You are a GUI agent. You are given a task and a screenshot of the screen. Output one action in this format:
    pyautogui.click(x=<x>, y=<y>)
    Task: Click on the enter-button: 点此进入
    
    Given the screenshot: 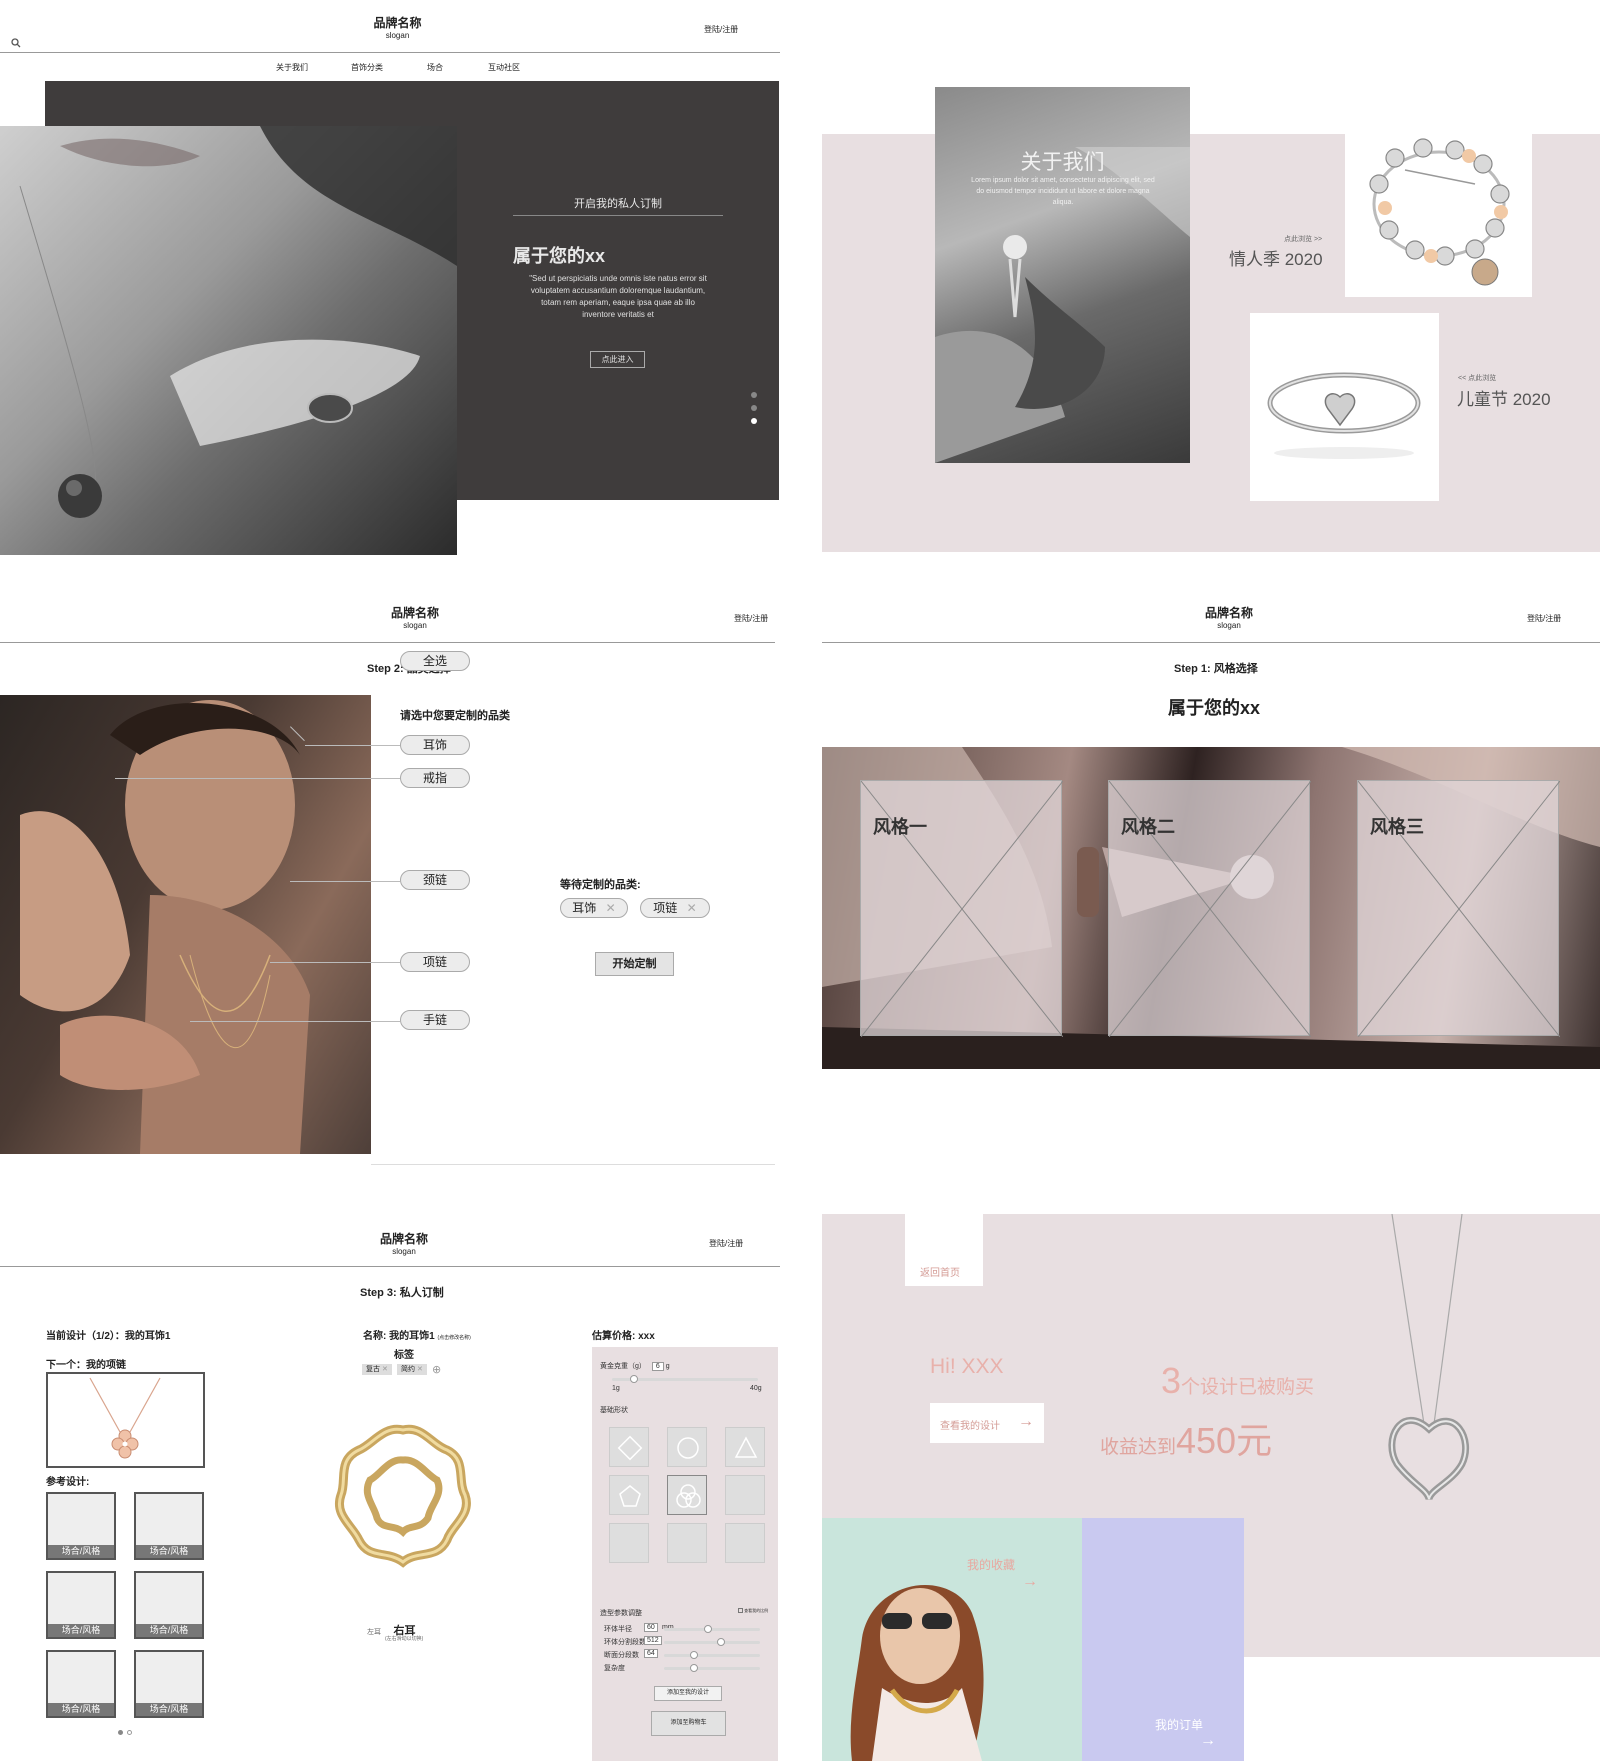 What is the action you would take?
    pyautogui.click(x=617, y=359)
    